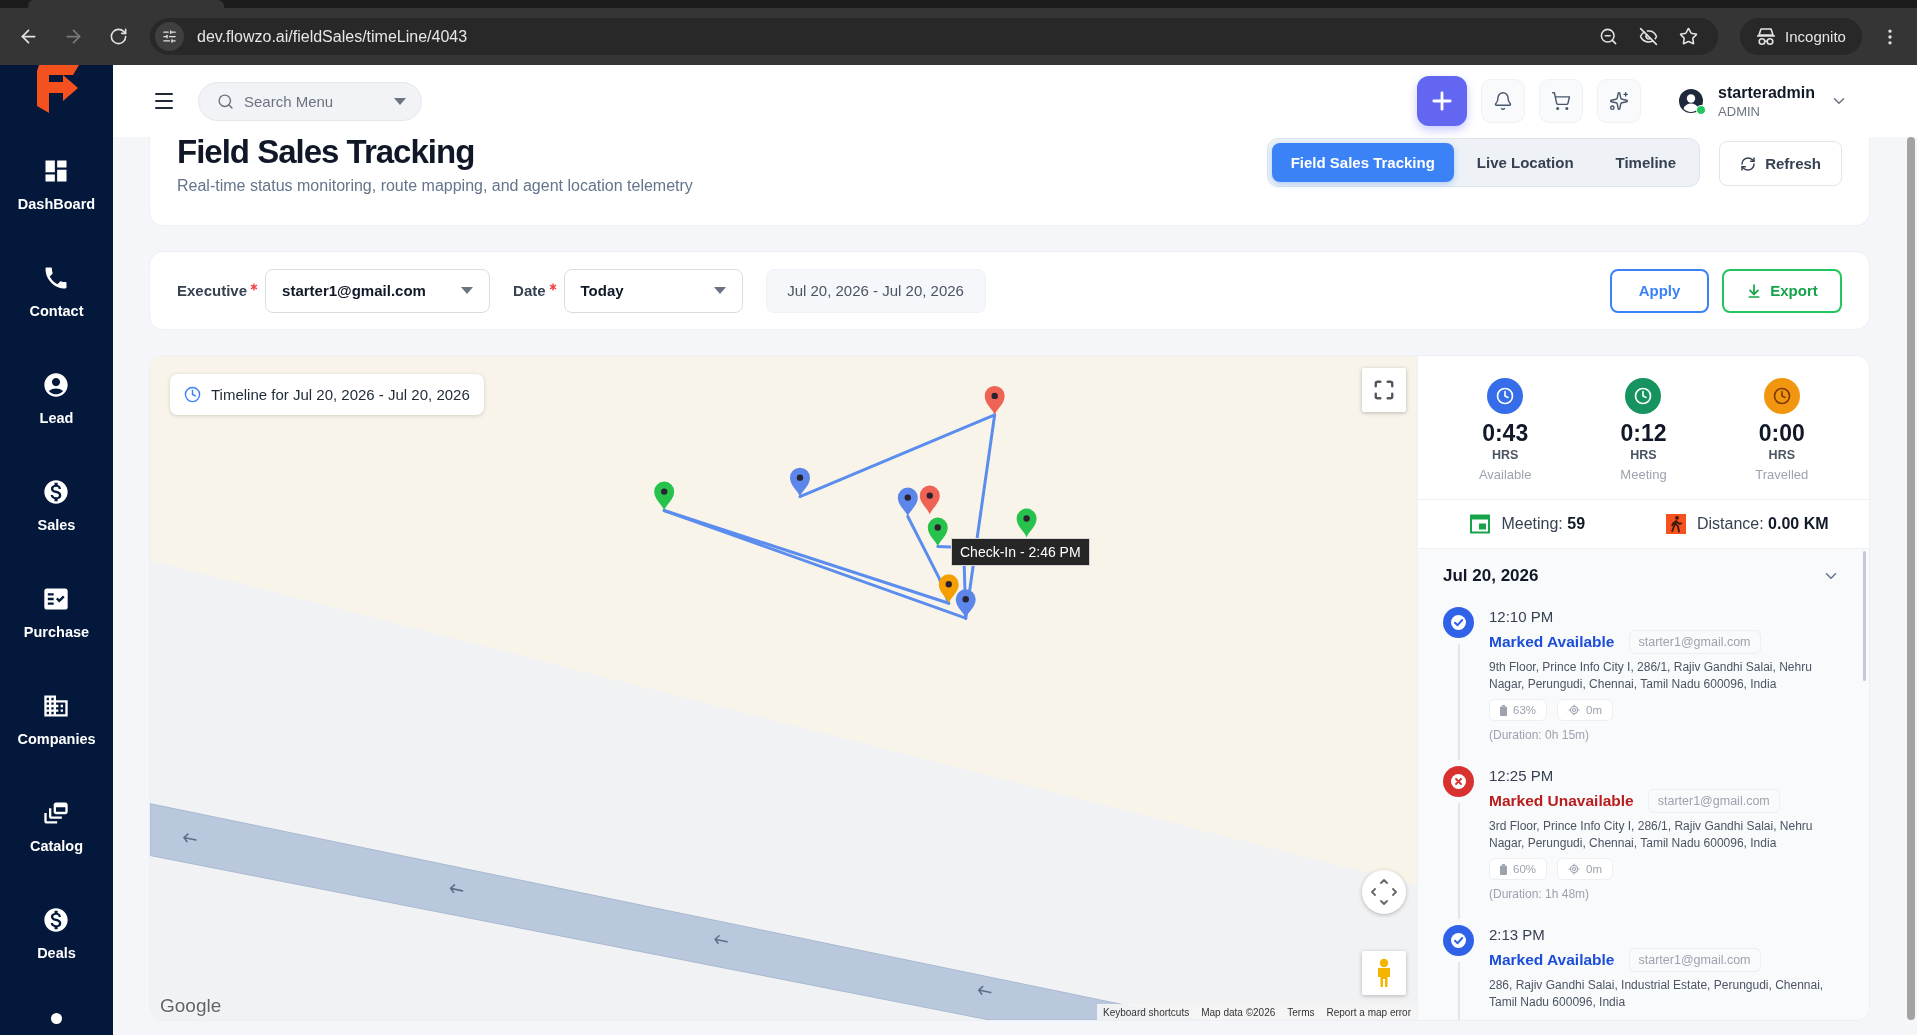 The height and width of the screenshot is (1035, 1917). Describe the element at coordinates (1522, 617) in the screenshot. I see `entry-time: 12:10 PM` at that location.